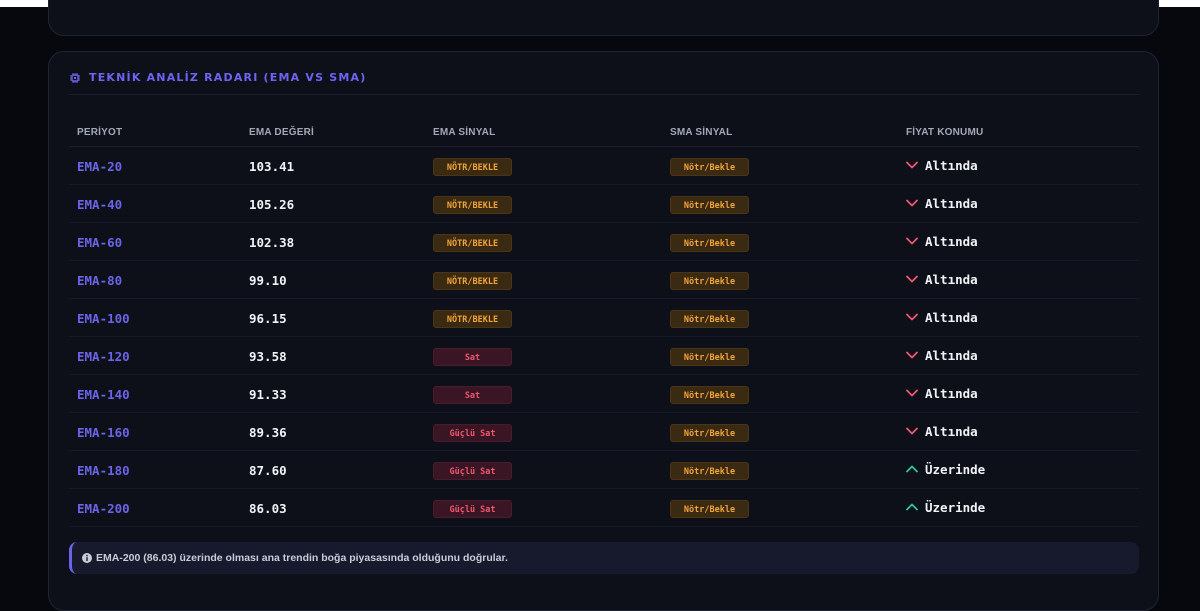 The width and height of the screenshot is (1200, 611). I want to click on ema-value: 96.15, so click(268, 318).